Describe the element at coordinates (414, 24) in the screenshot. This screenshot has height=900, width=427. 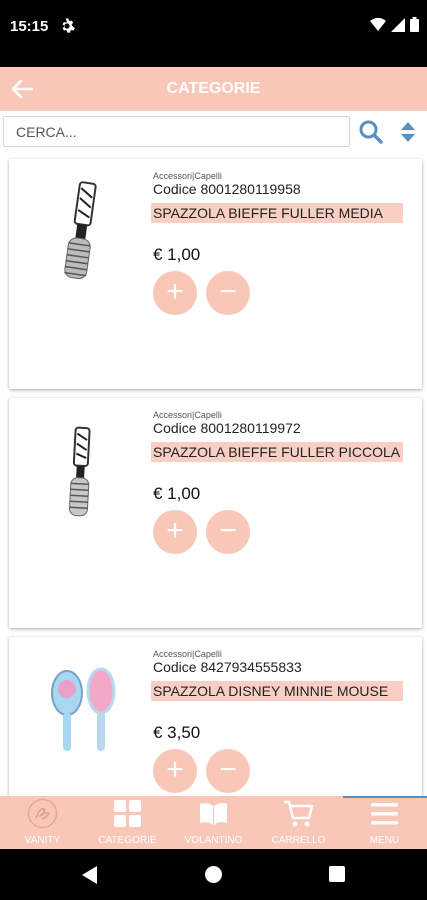
I see `battery-icon` at that location.